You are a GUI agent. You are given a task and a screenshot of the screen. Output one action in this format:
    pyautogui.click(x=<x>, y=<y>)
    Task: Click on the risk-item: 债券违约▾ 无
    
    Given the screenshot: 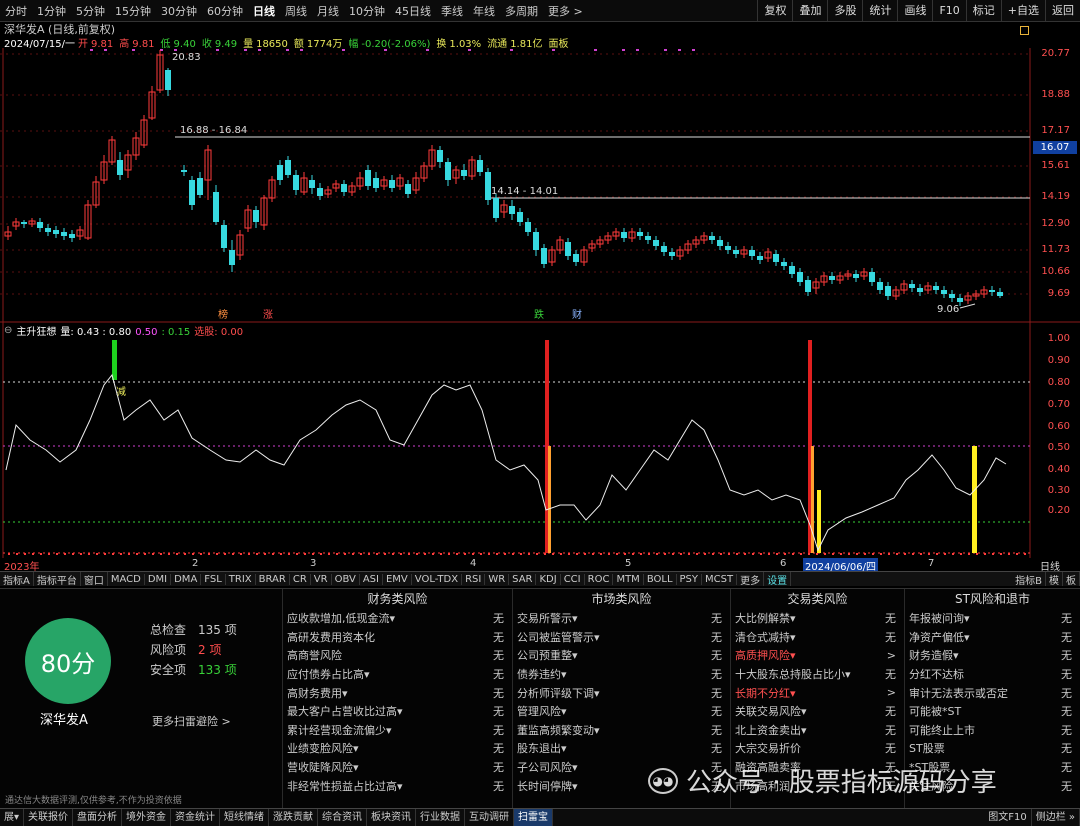 What is the action you would take?
    pyautogui.click(x=621, y=674)
    